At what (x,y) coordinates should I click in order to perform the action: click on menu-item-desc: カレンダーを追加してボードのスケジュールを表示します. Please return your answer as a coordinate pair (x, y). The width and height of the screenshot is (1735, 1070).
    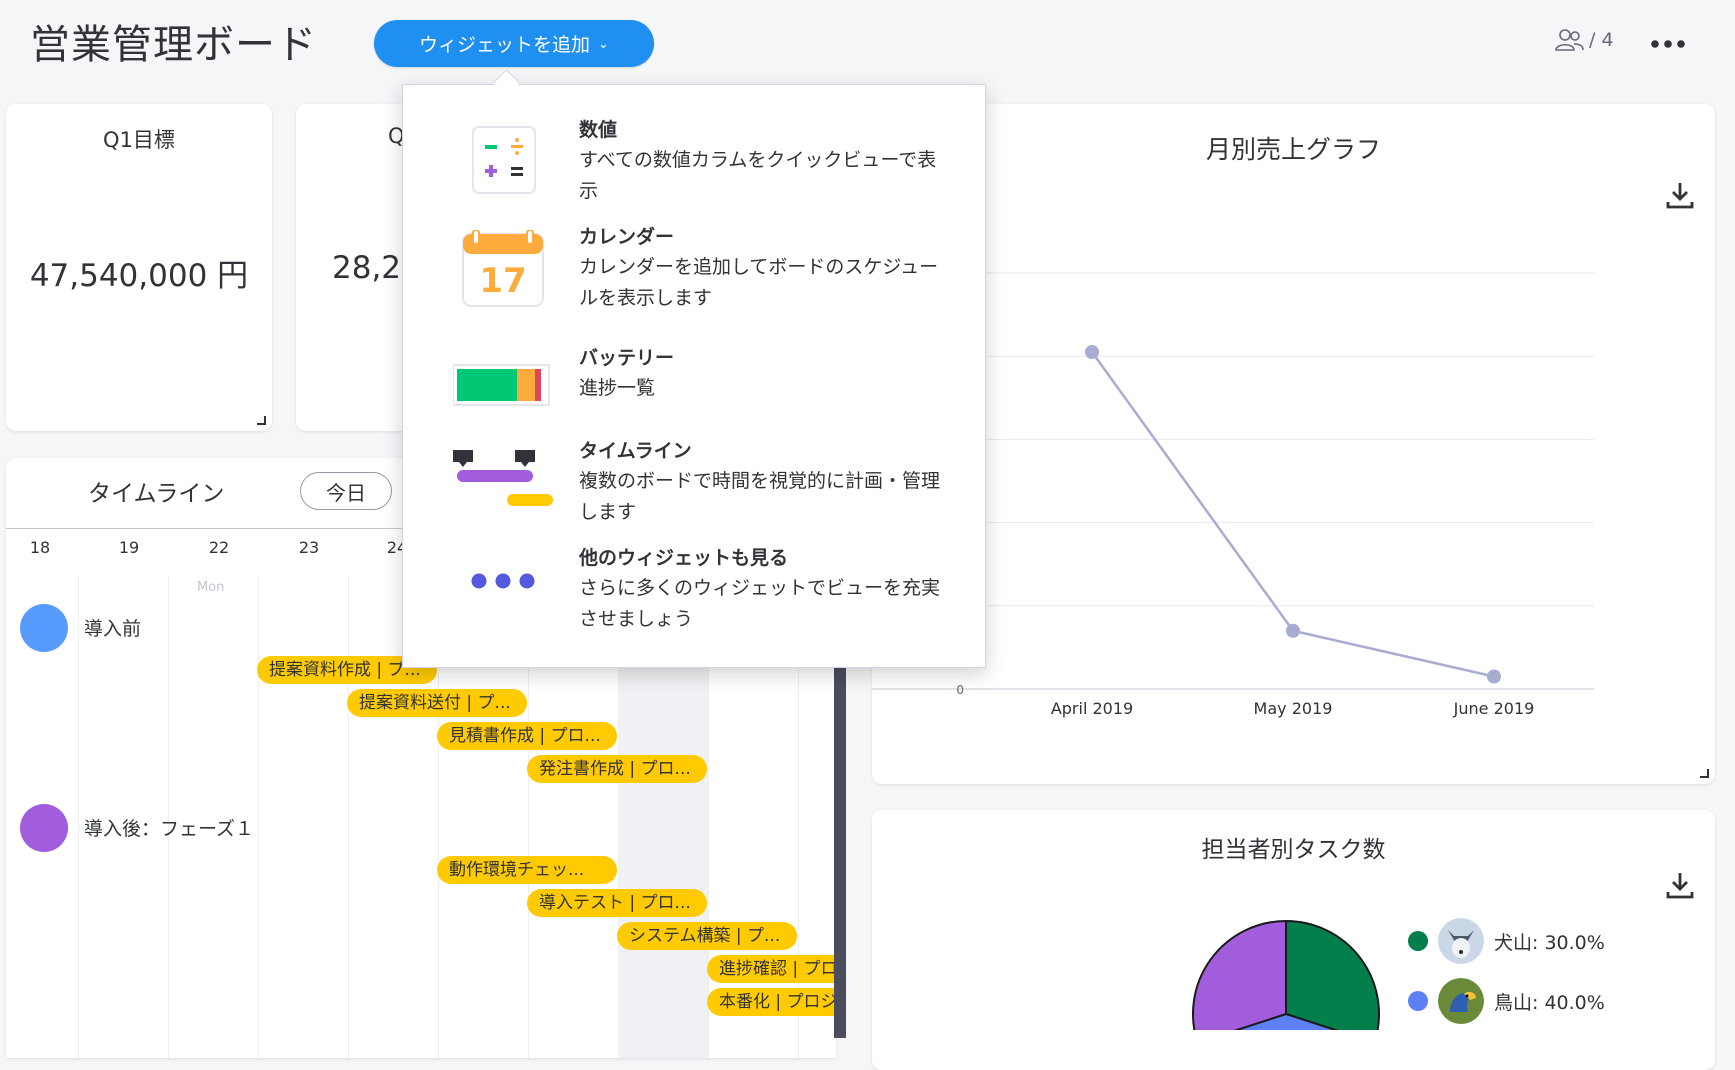
    Looking at the image, I should click on (759, 282).